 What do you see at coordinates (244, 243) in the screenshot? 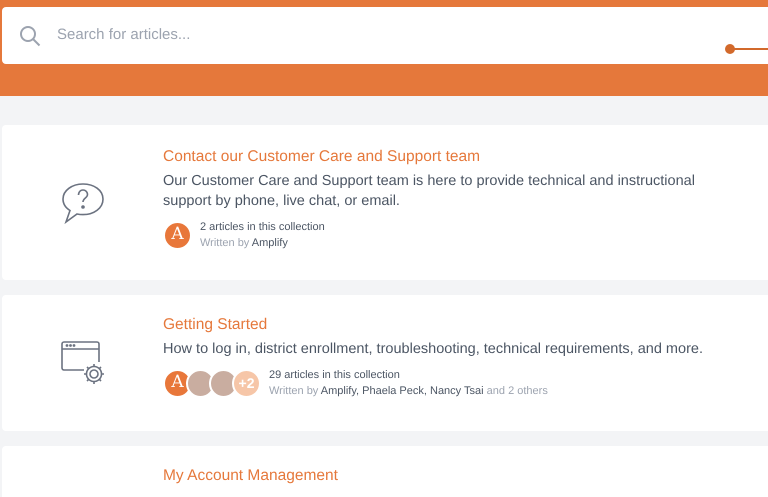
I see `authors-line: Written by Amplify` at bounding box center [244, 243].